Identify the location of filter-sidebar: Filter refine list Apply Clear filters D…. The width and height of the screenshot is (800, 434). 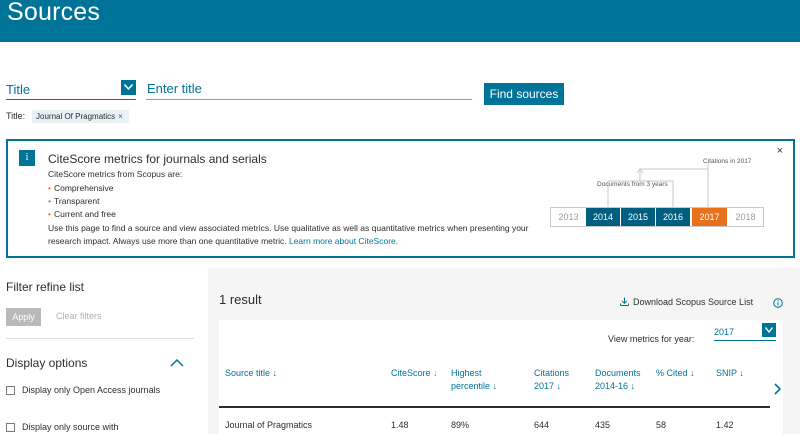
(100, 351).